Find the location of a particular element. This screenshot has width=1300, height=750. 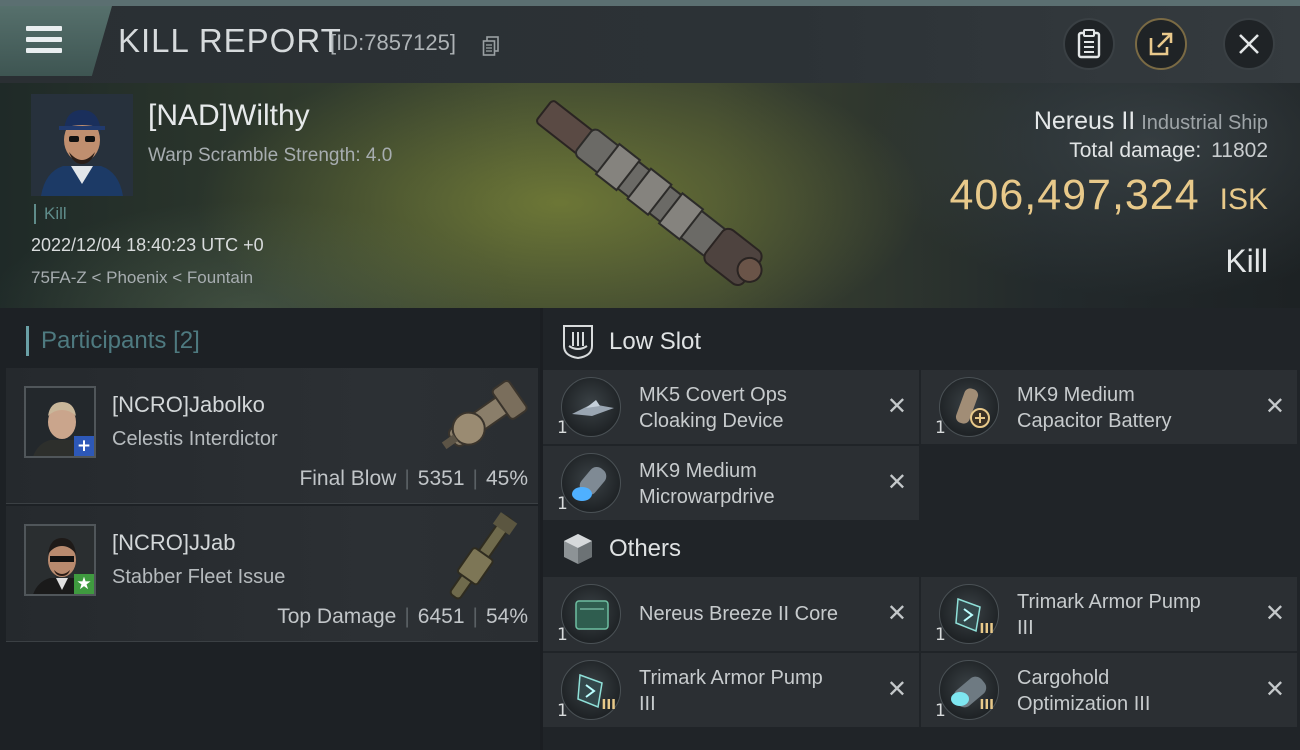

close-button is located at coordinates (1249, 44).